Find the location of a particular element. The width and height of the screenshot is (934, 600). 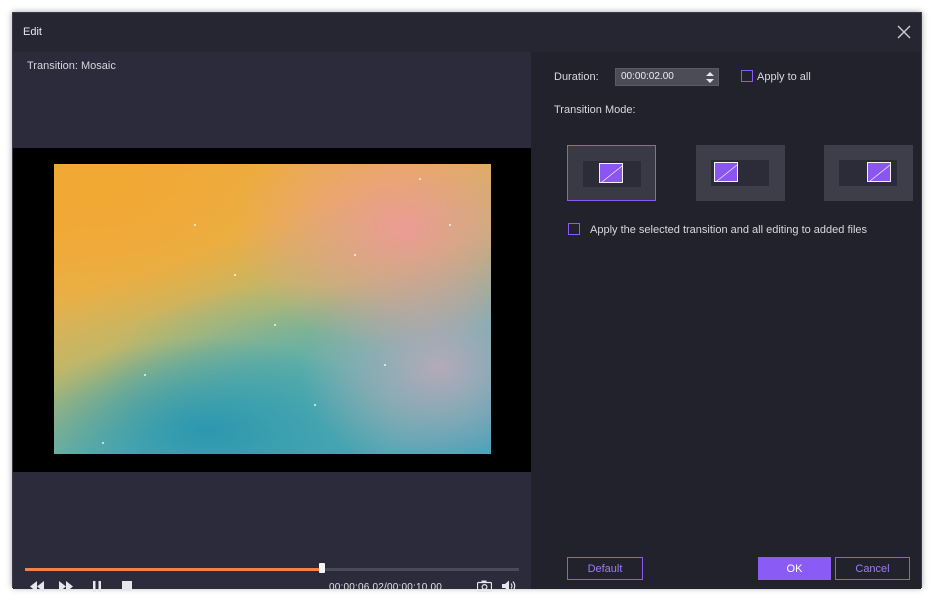

rewind-button is located at coordinates (37, 586).